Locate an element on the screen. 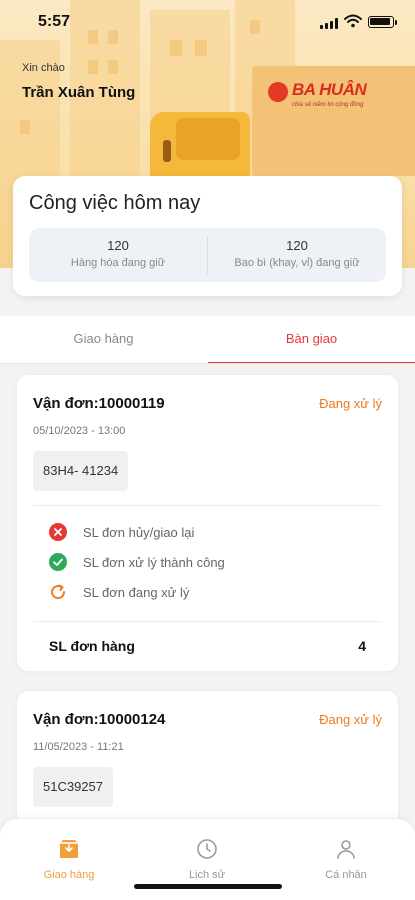 Image resolution: width=415 pixels, height=900 pixels. home-indicator is located at coordinates (208, 886).